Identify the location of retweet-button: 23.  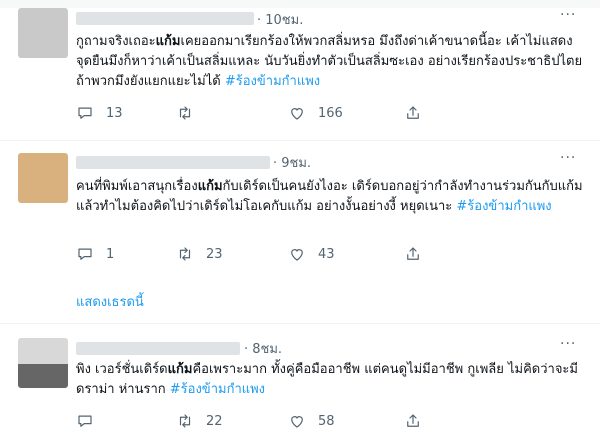
(199, 254).